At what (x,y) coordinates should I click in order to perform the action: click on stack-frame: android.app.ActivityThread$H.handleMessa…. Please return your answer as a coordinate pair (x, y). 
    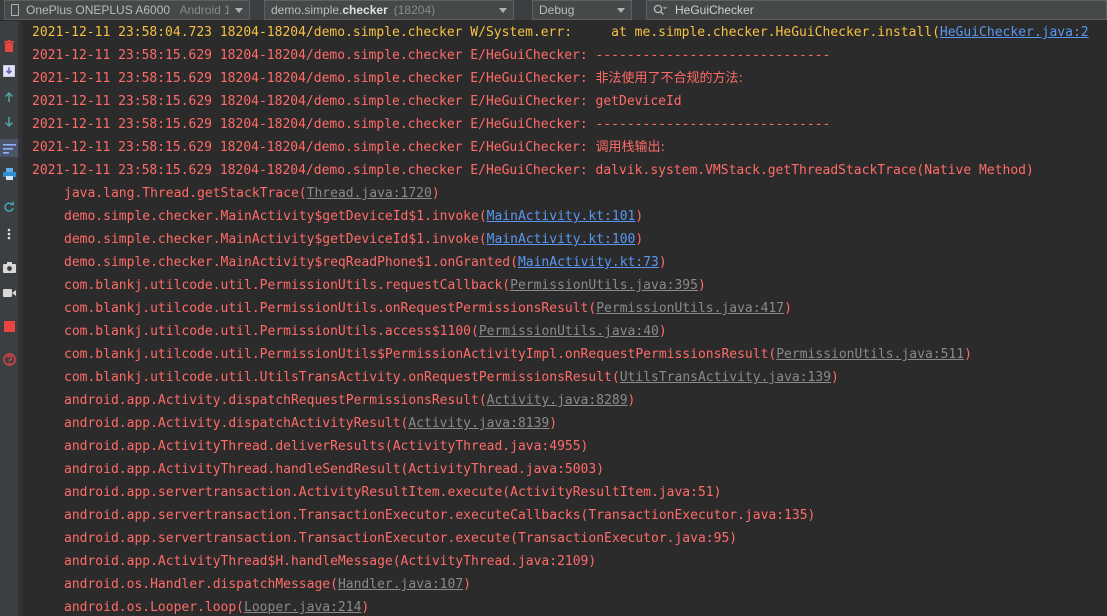
    Looking at the image, I should click on (330, 561).